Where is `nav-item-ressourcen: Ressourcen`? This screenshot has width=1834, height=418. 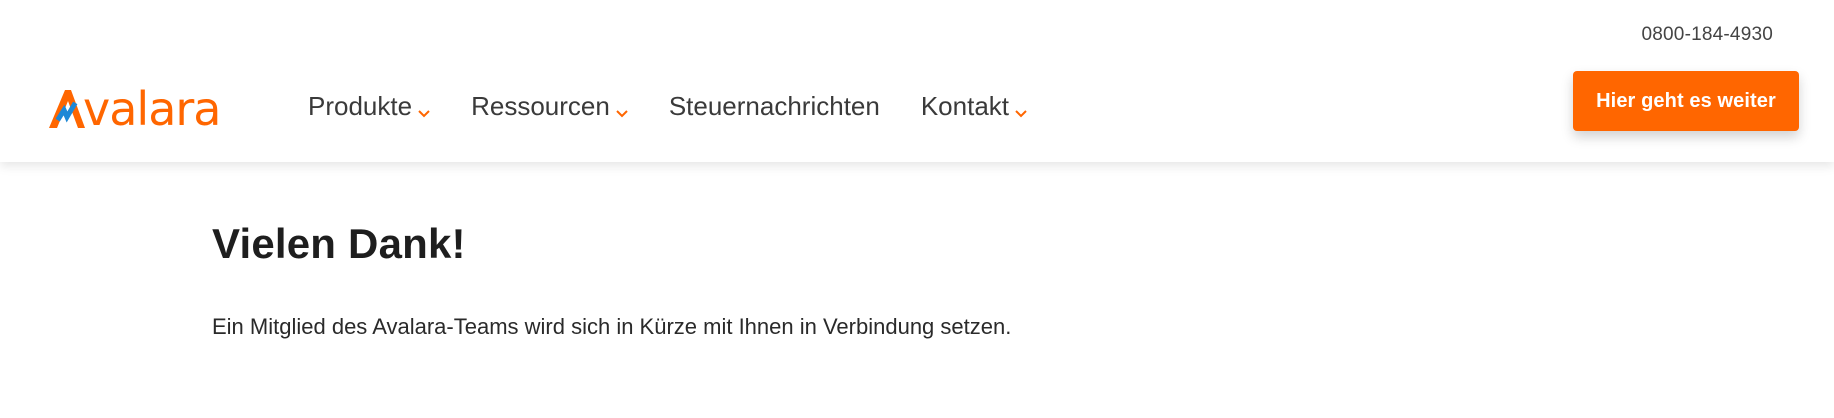 nav-item-ressourcen: Ressourcen is located at coordinates (549, 106).